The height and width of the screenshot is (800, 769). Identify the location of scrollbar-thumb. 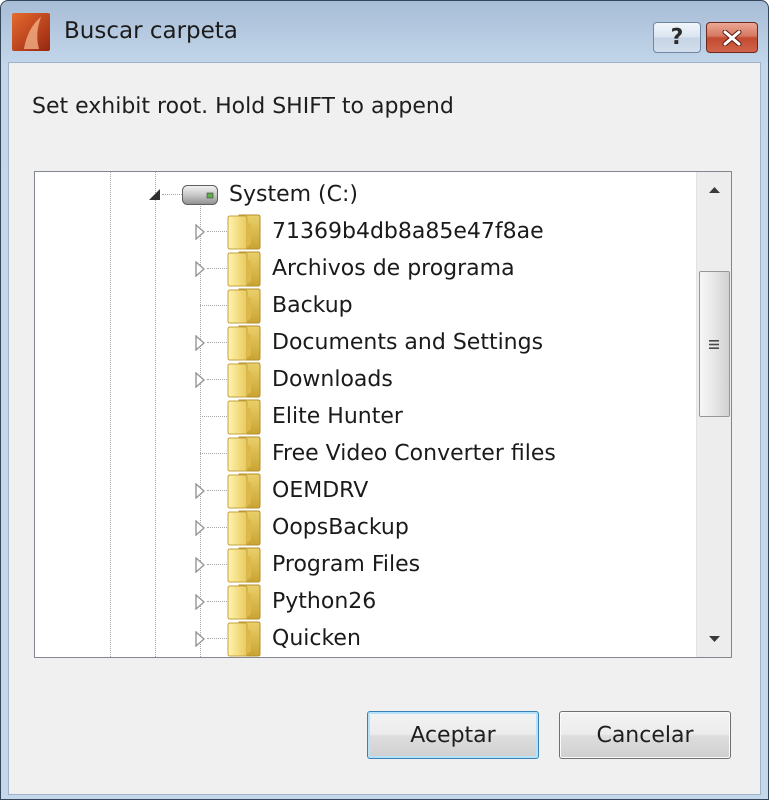
(714, 344).